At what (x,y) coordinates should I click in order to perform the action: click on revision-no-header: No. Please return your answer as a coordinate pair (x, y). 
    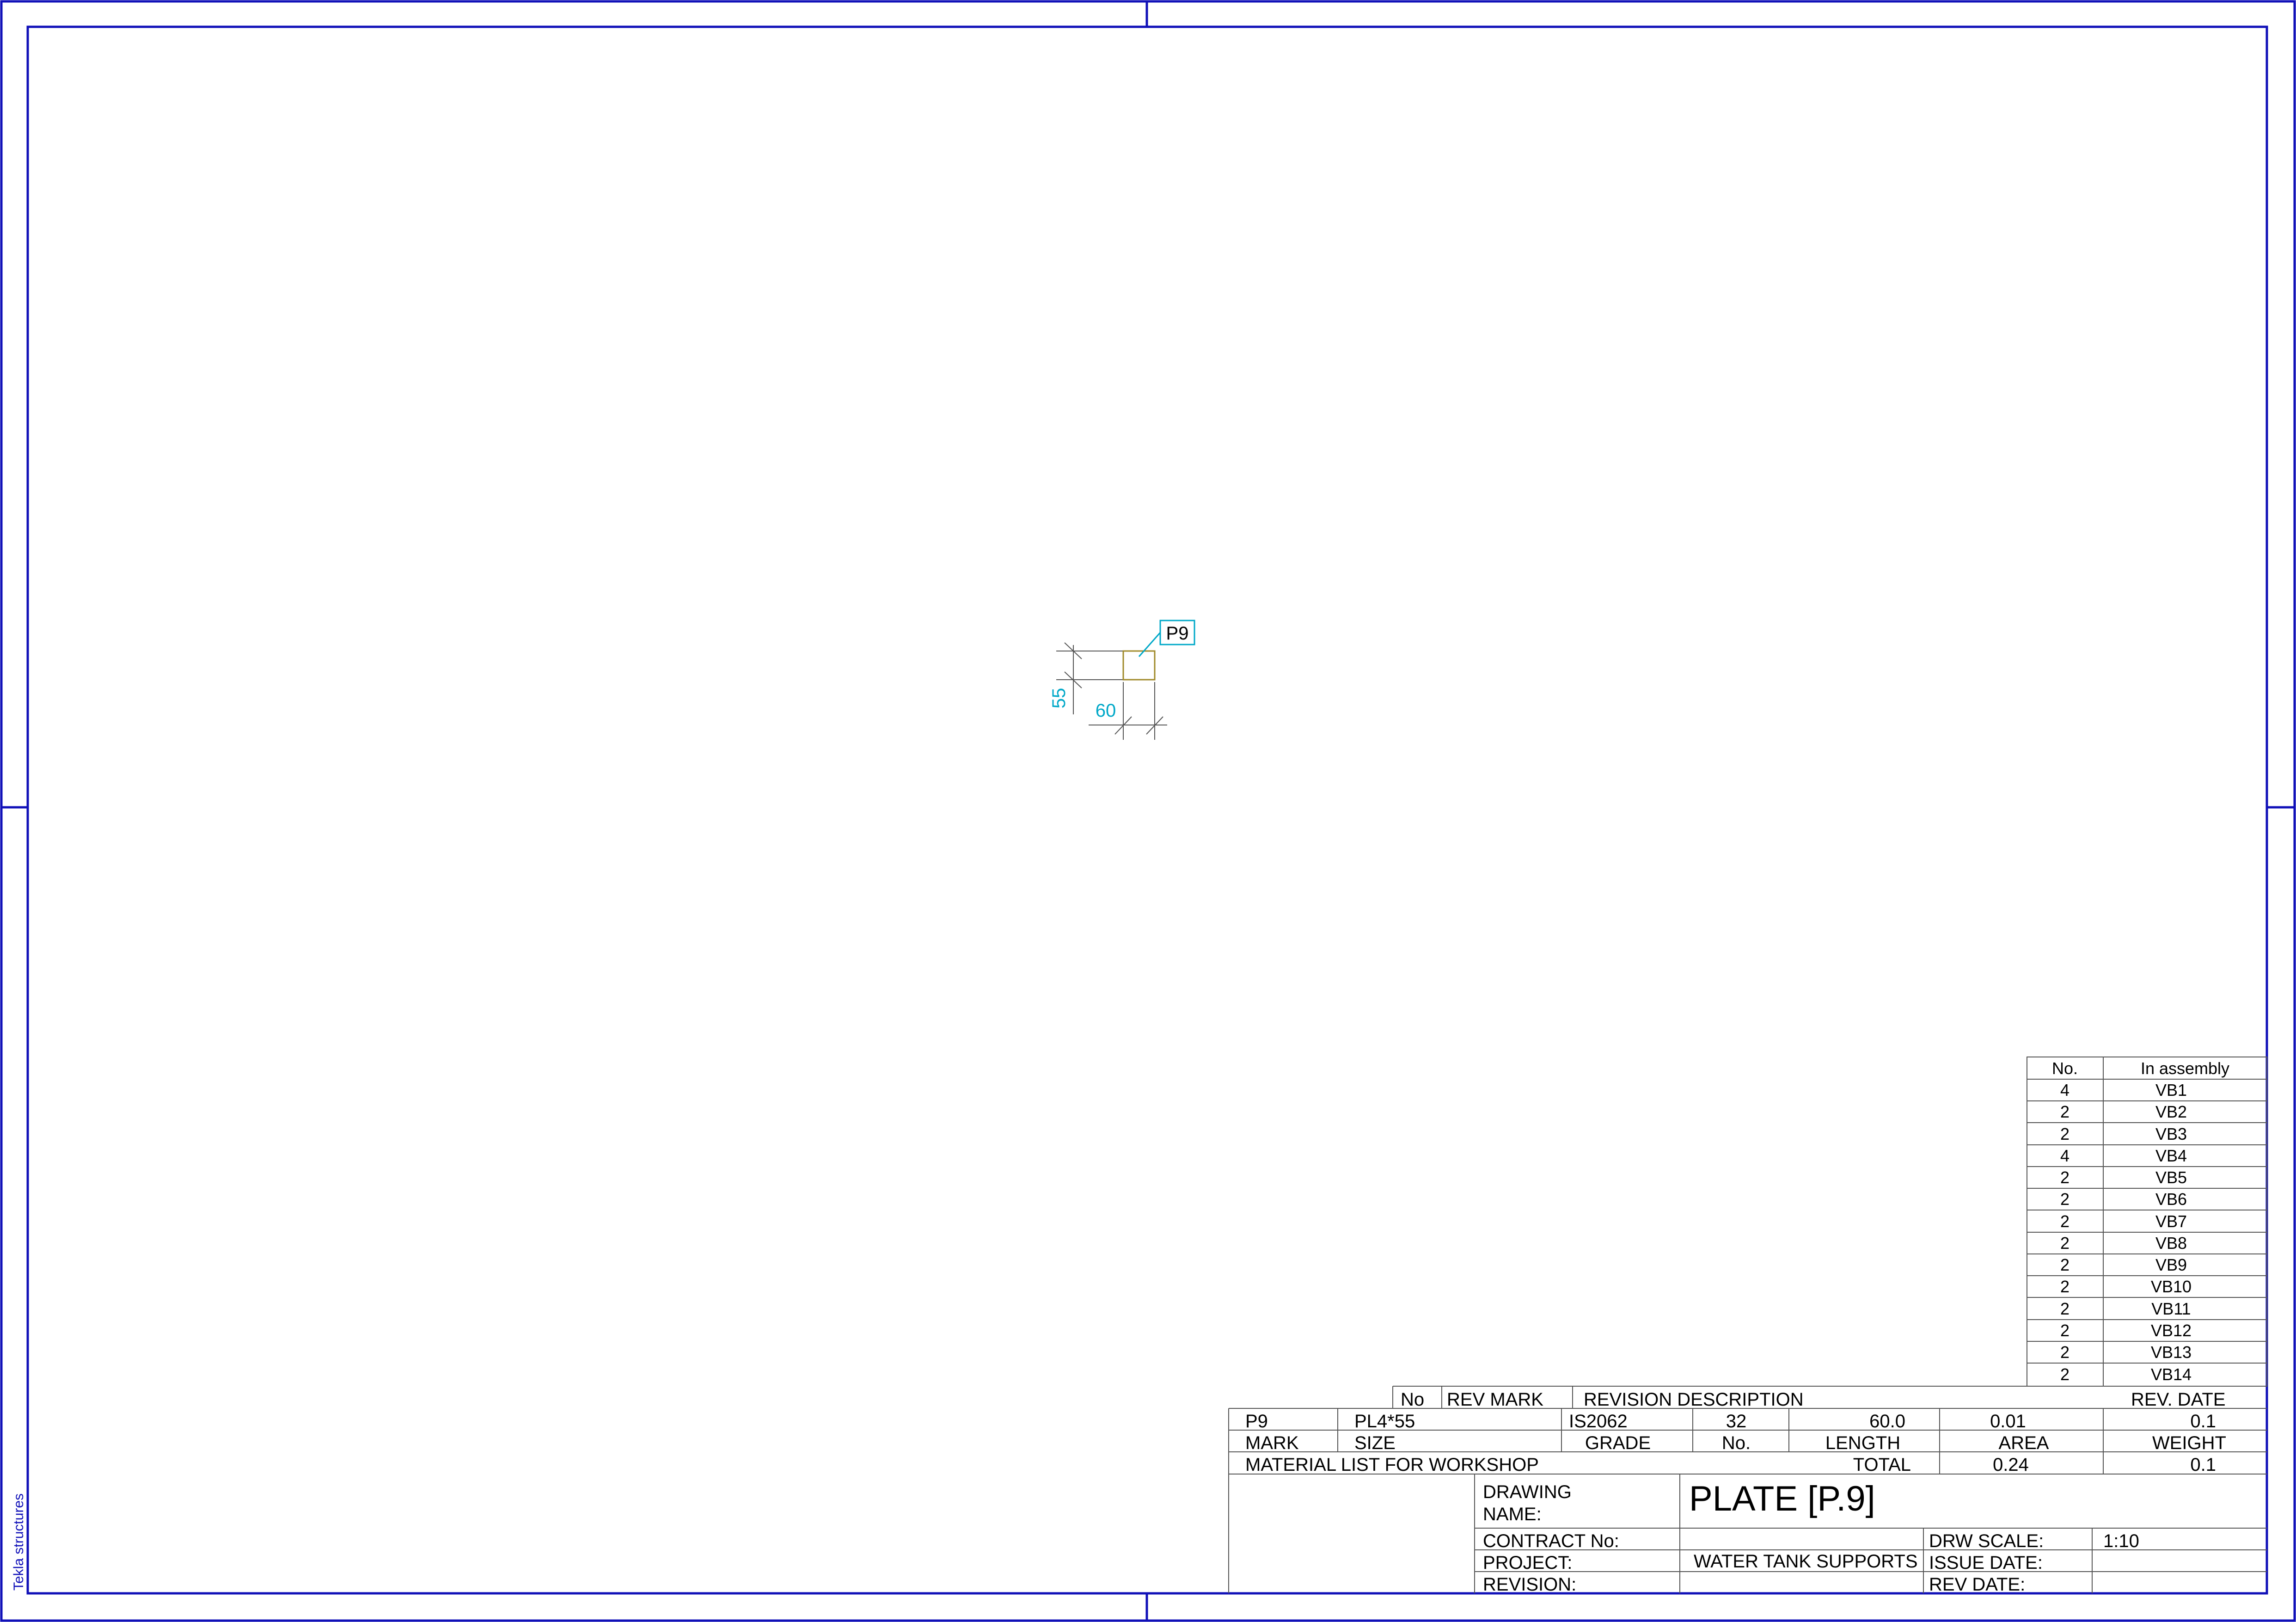
    Looking at the image, I should click on (1412, 1400).